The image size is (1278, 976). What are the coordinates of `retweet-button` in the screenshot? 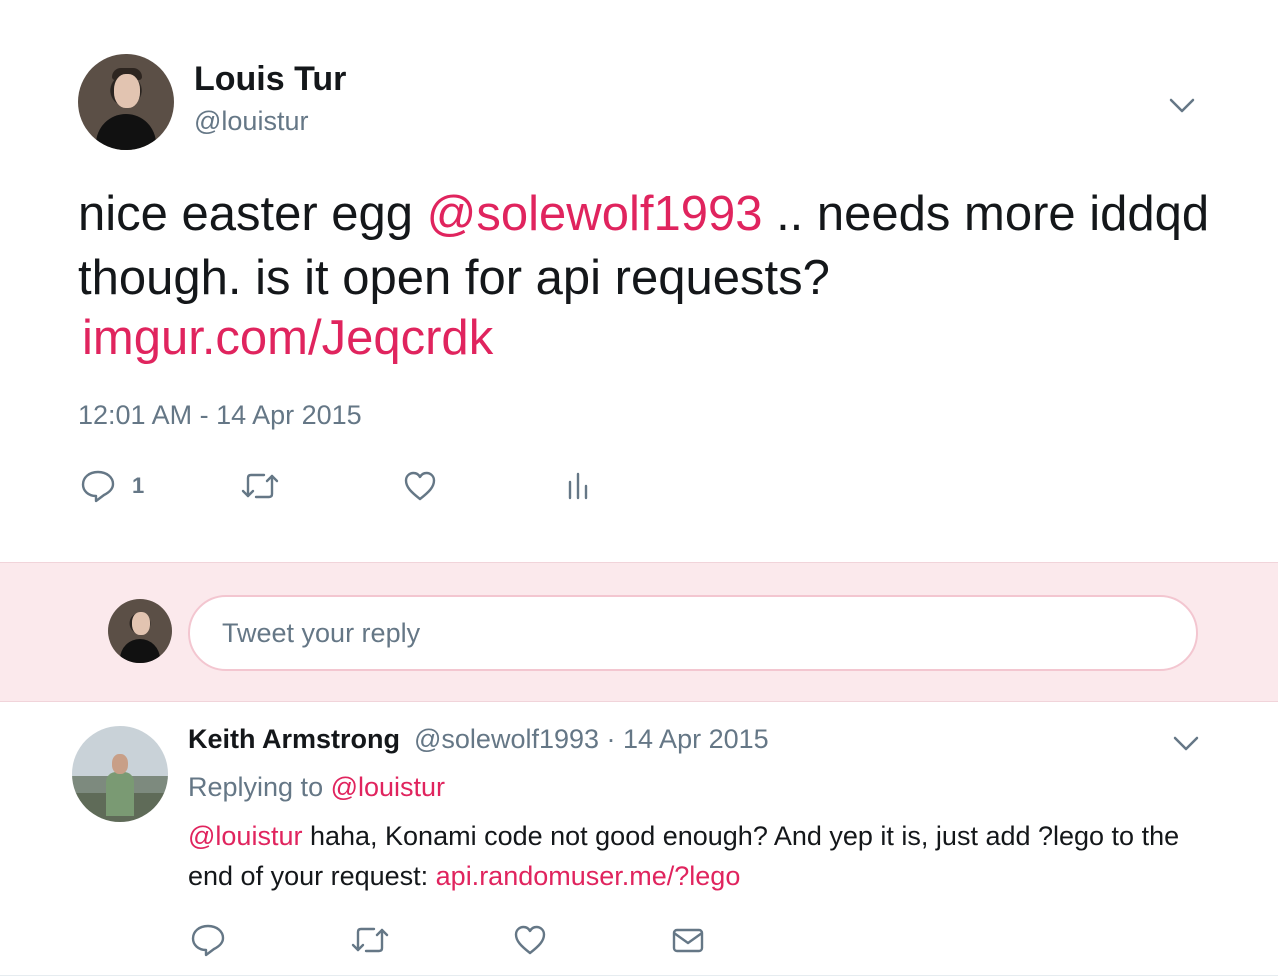 It's located at (260, 486).